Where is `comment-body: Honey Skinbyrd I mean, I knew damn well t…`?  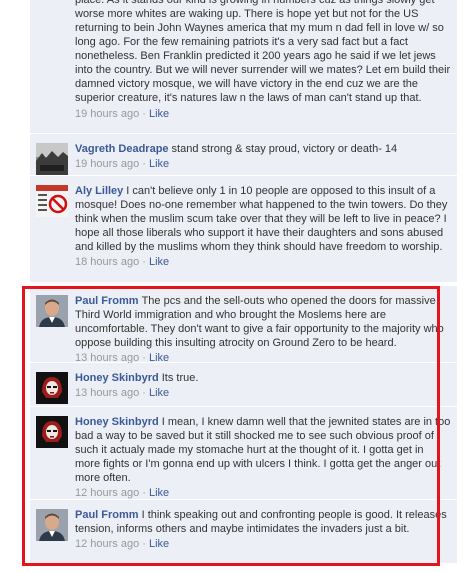
comment-body: Honey Skinbyrd I mean, I knew damn well t… is located at coordinates (263, 458).